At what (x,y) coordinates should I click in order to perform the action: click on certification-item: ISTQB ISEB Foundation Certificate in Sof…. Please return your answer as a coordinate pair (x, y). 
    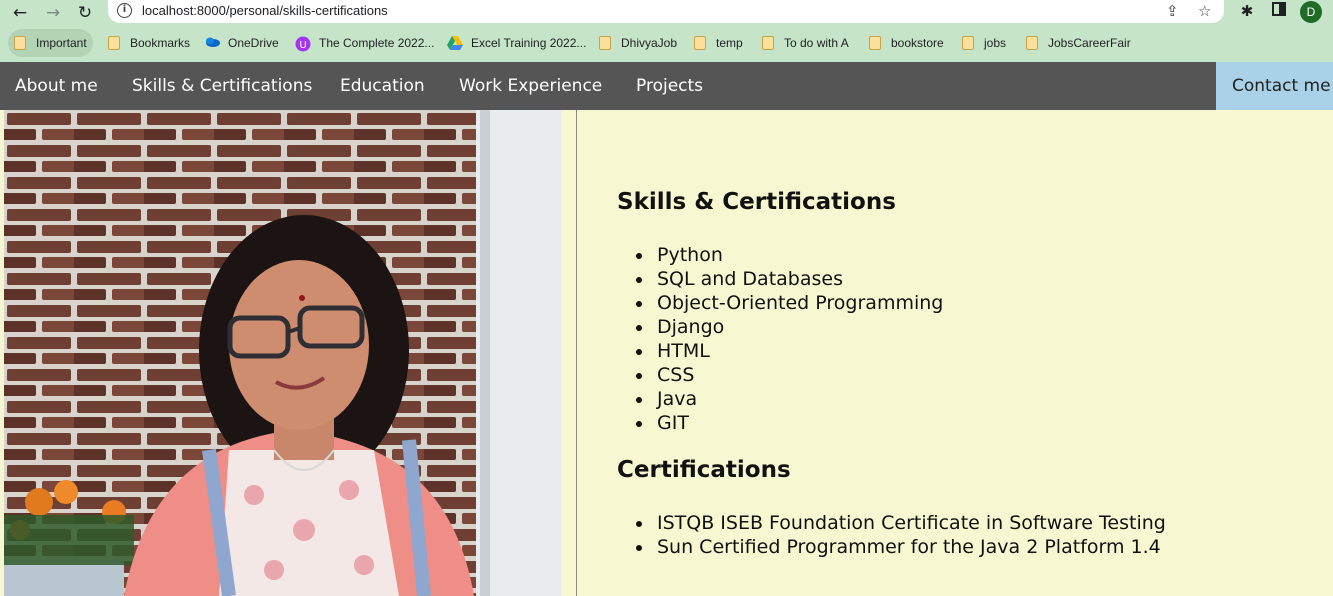
    Looking at the image, I should click on (891, 523).